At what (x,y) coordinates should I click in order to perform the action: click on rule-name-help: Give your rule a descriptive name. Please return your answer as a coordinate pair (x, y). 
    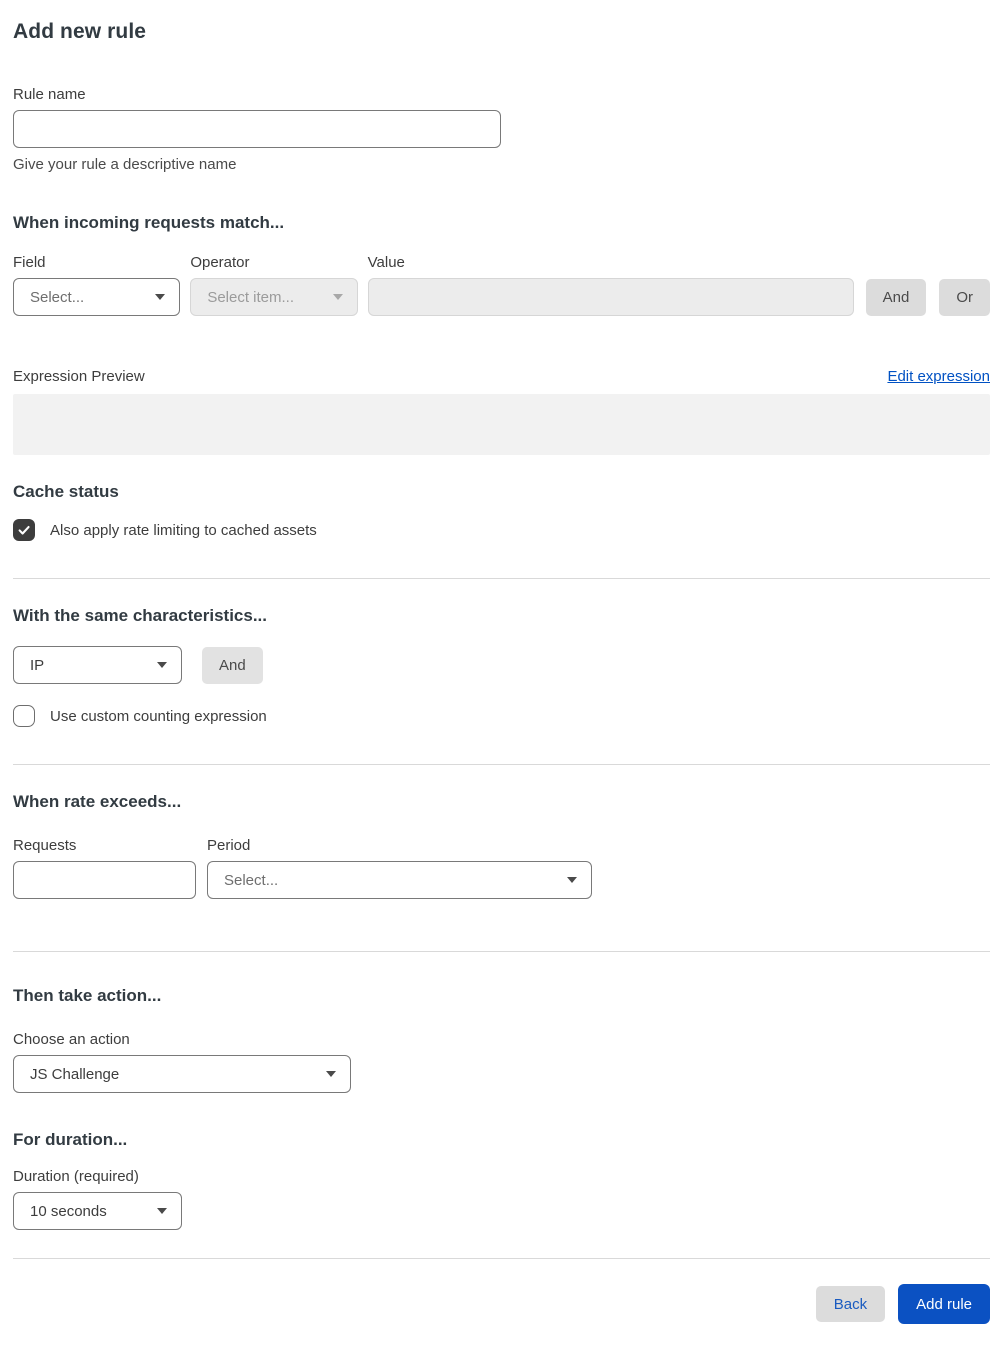
    Looking at the image, I should click on (125, 164).